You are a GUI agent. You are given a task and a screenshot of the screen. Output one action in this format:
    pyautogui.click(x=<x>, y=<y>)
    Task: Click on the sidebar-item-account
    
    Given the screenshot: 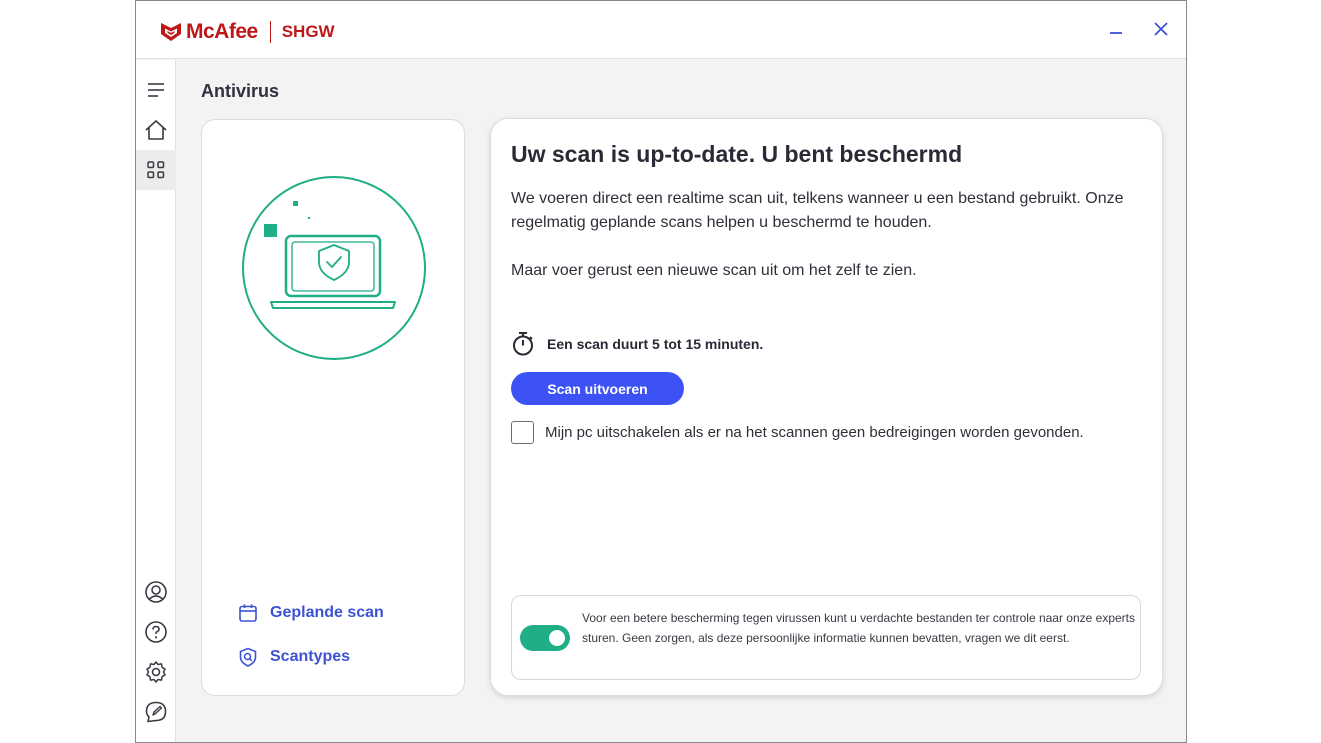 What is the action you would take?
    pyautogui.click(x=156, y=592)
    